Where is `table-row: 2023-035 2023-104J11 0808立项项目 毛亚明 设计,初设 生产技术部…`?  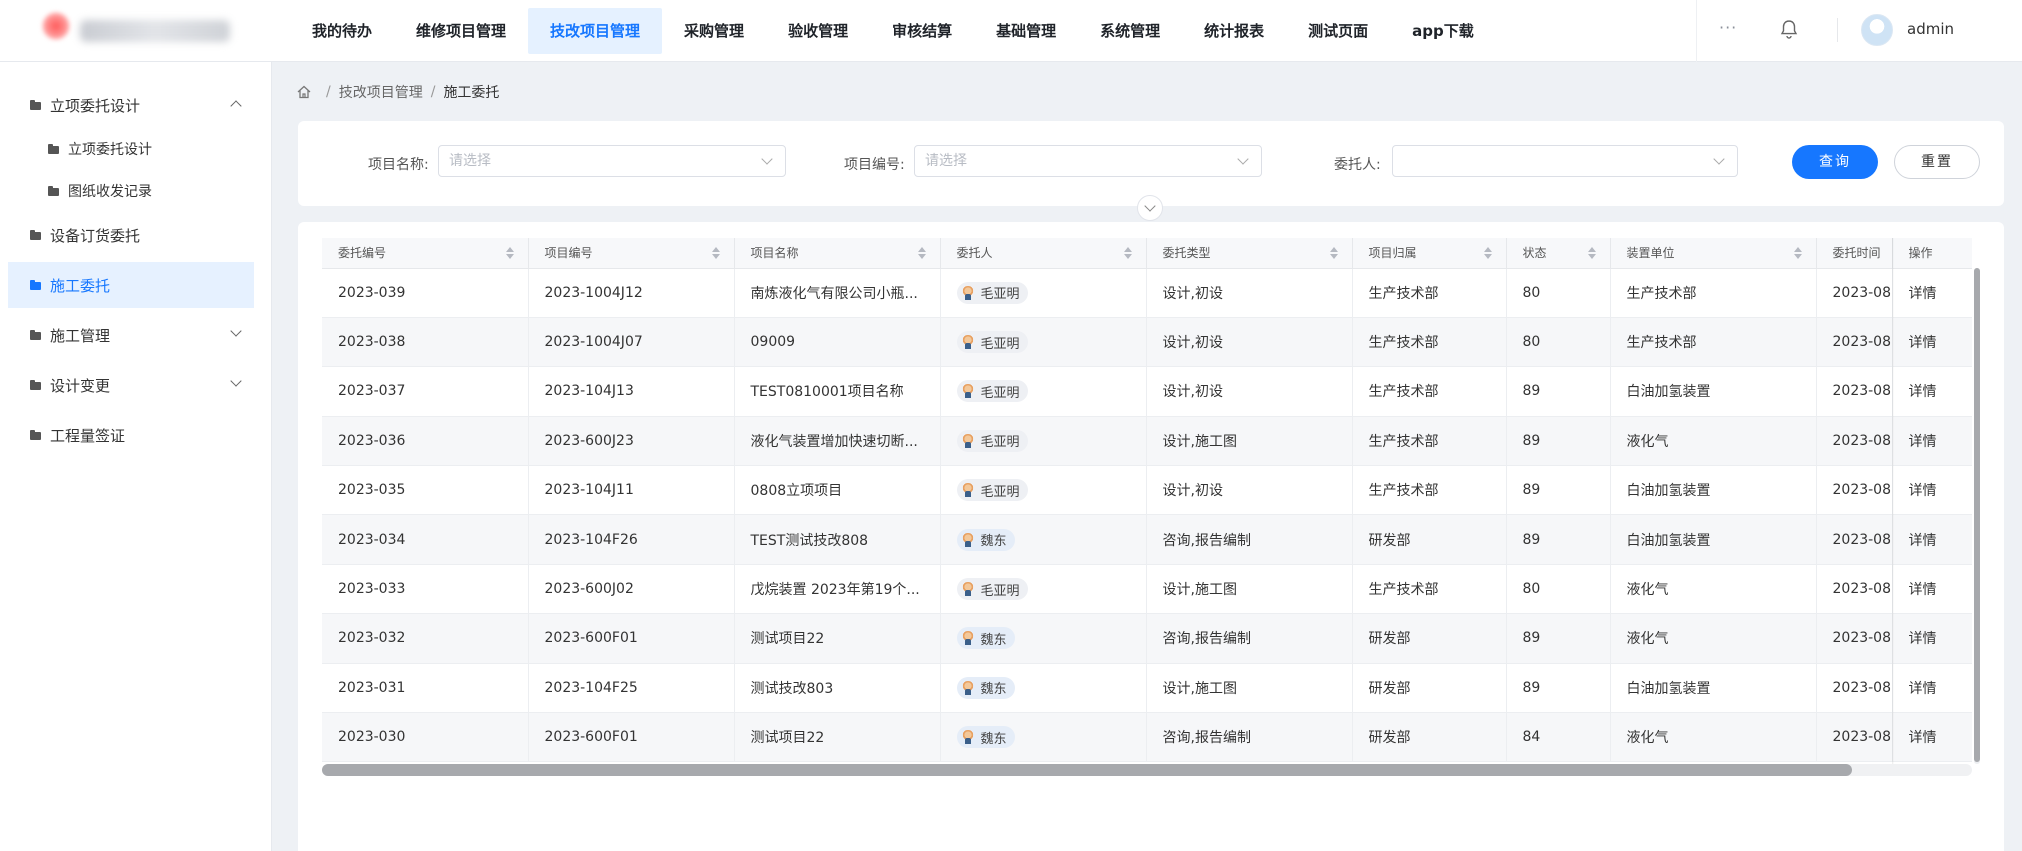
table-row: 2023-035 2023-104J11 0808立项项目 毛亚明 设计,初设 生产技术部… is located at coordinates (1147, 490).